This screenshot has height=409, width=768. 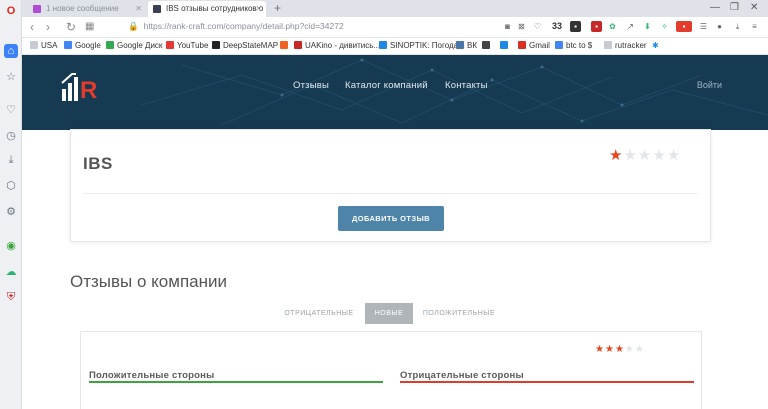 What do you see at coordinates (216, 45) in the screenshot?
I see `deepstatemap-icon` at bounding box center [216, 45].